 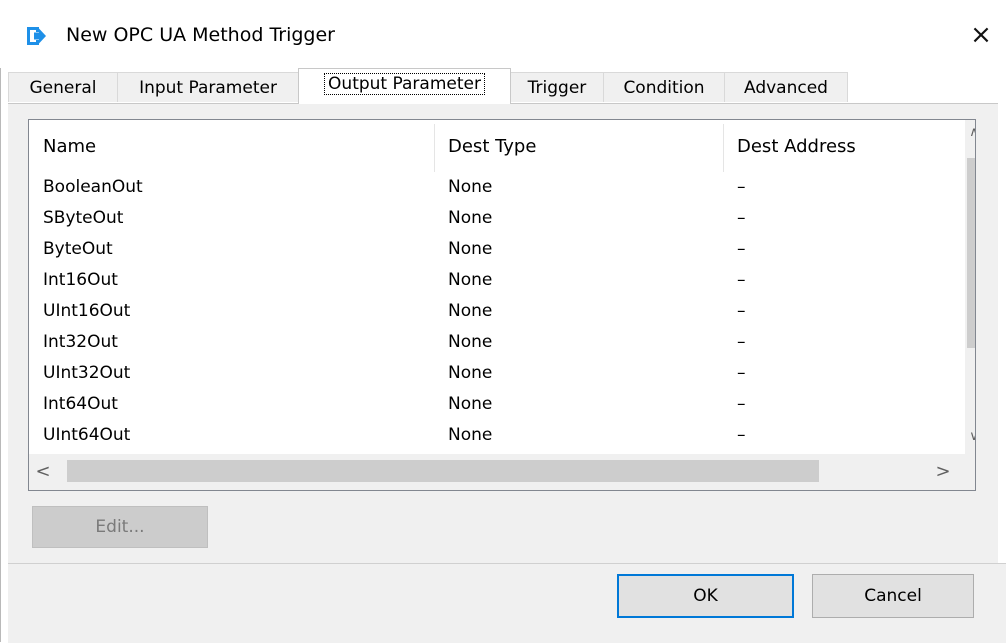 I want to click on column-header-dest-type: Dest Type, so click(x=492, y=146).